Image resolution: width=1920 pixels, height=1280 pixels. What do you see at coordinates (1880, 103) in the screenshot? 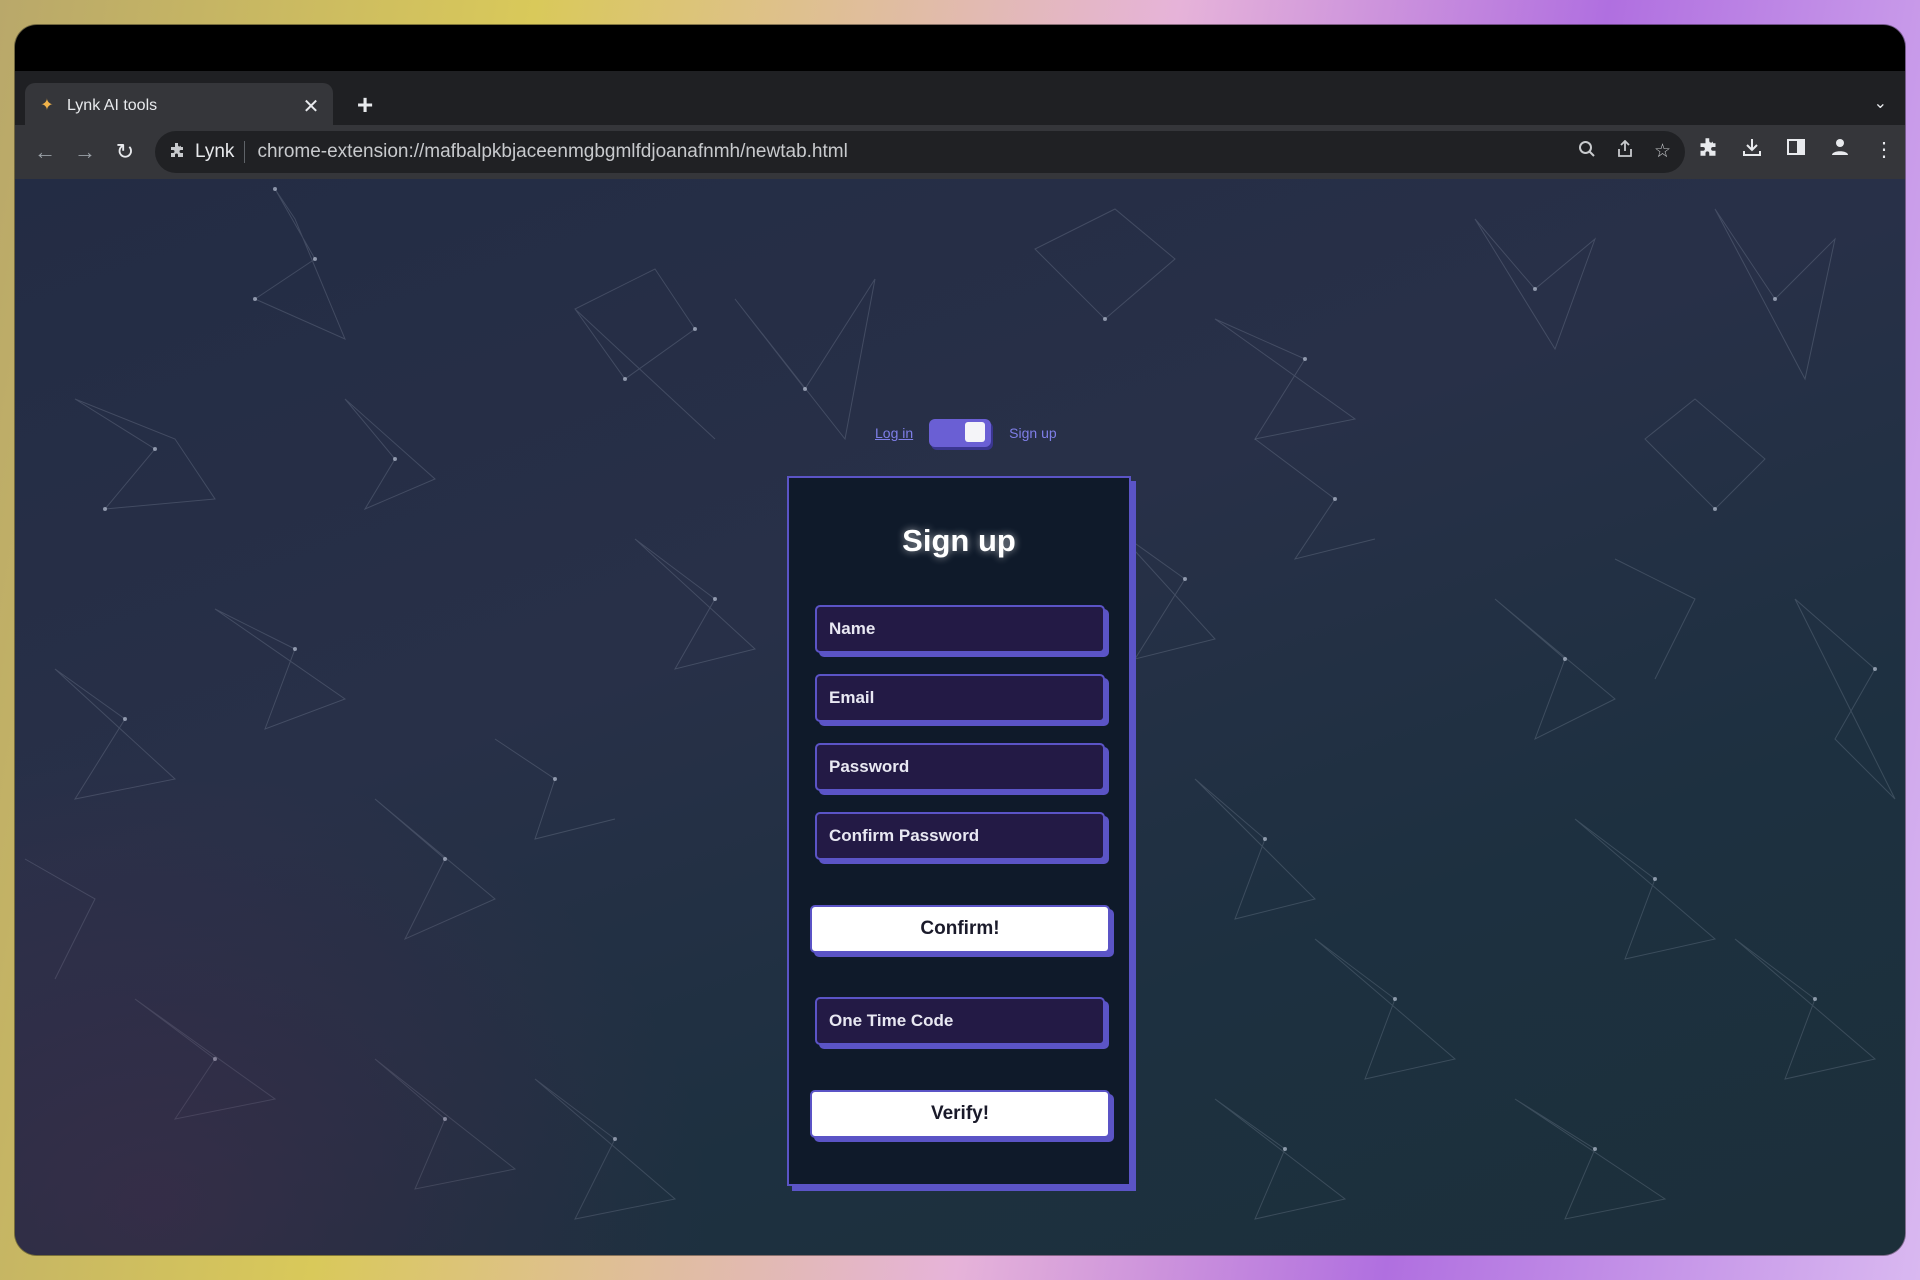
I see `tab-search-icon: ⌄` at bounding box center [1880, 103].